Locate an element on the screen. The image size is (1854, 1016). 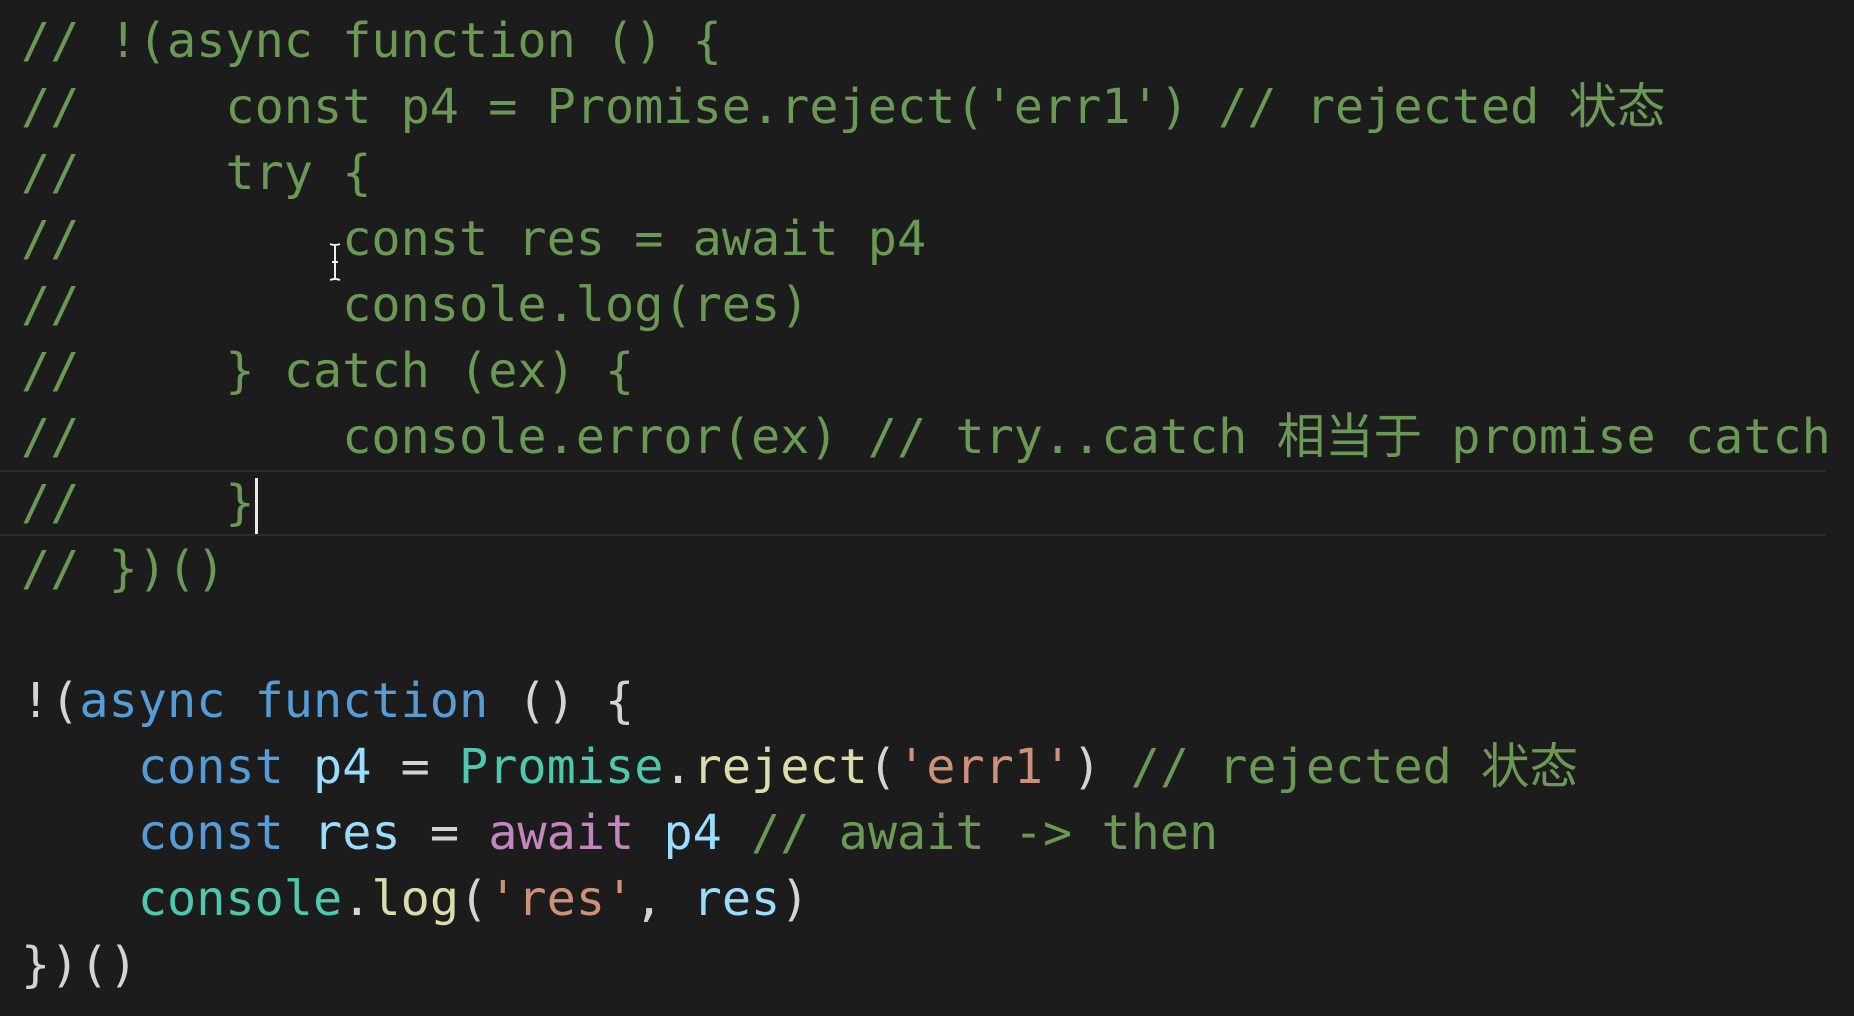
code-line is located at coordinates (927, 635).